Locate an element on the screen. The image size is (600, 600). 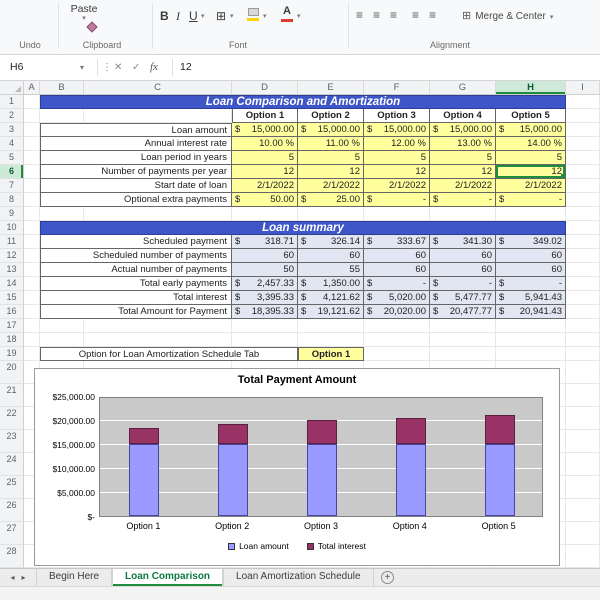
cell-A4 is located at coordinates (32, 144).